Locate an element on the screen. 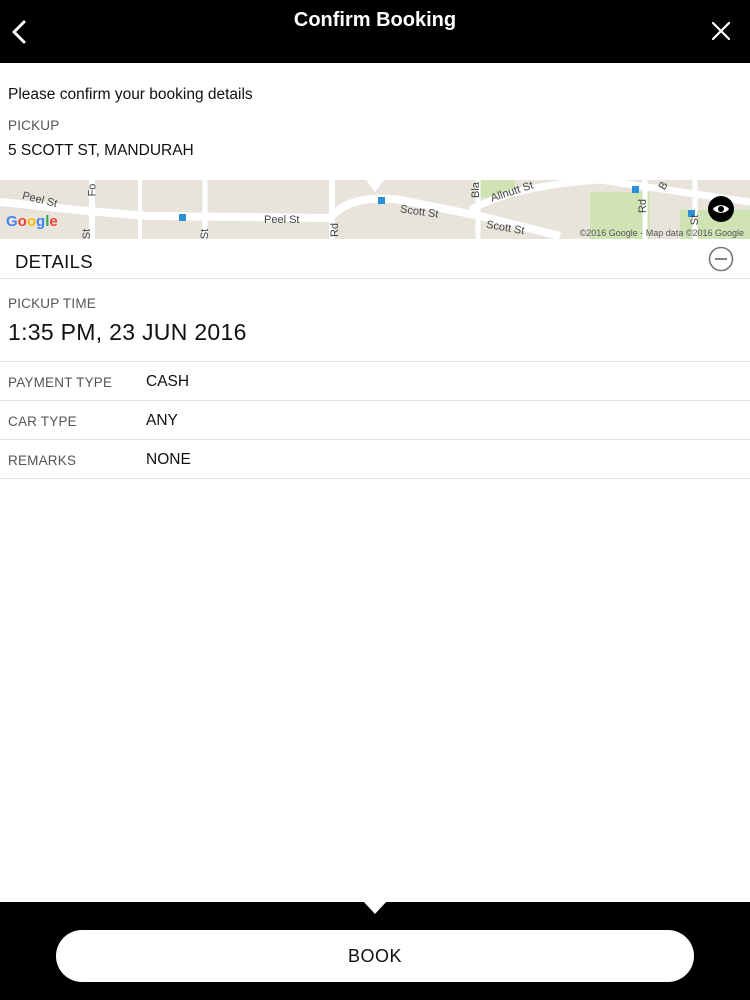 This screenshot has height=1000, width=750. map-copyright: ©2016 Google - Map data ©2016 Google is located at coordinates (661, 233).